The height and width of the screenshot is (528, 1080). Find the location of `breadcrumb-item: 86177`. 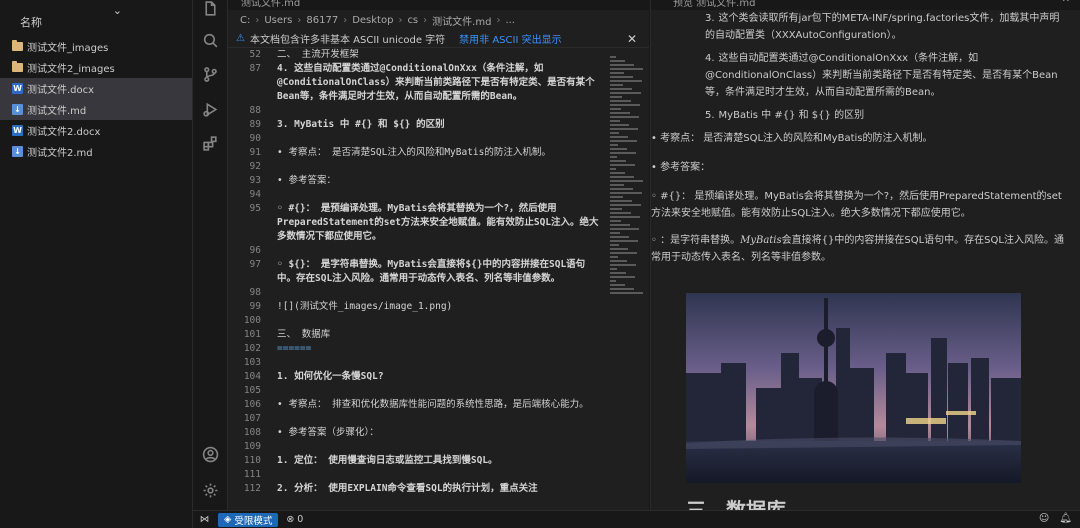

breadcrumb-item: 86177 is located at coordinates (322, 20).